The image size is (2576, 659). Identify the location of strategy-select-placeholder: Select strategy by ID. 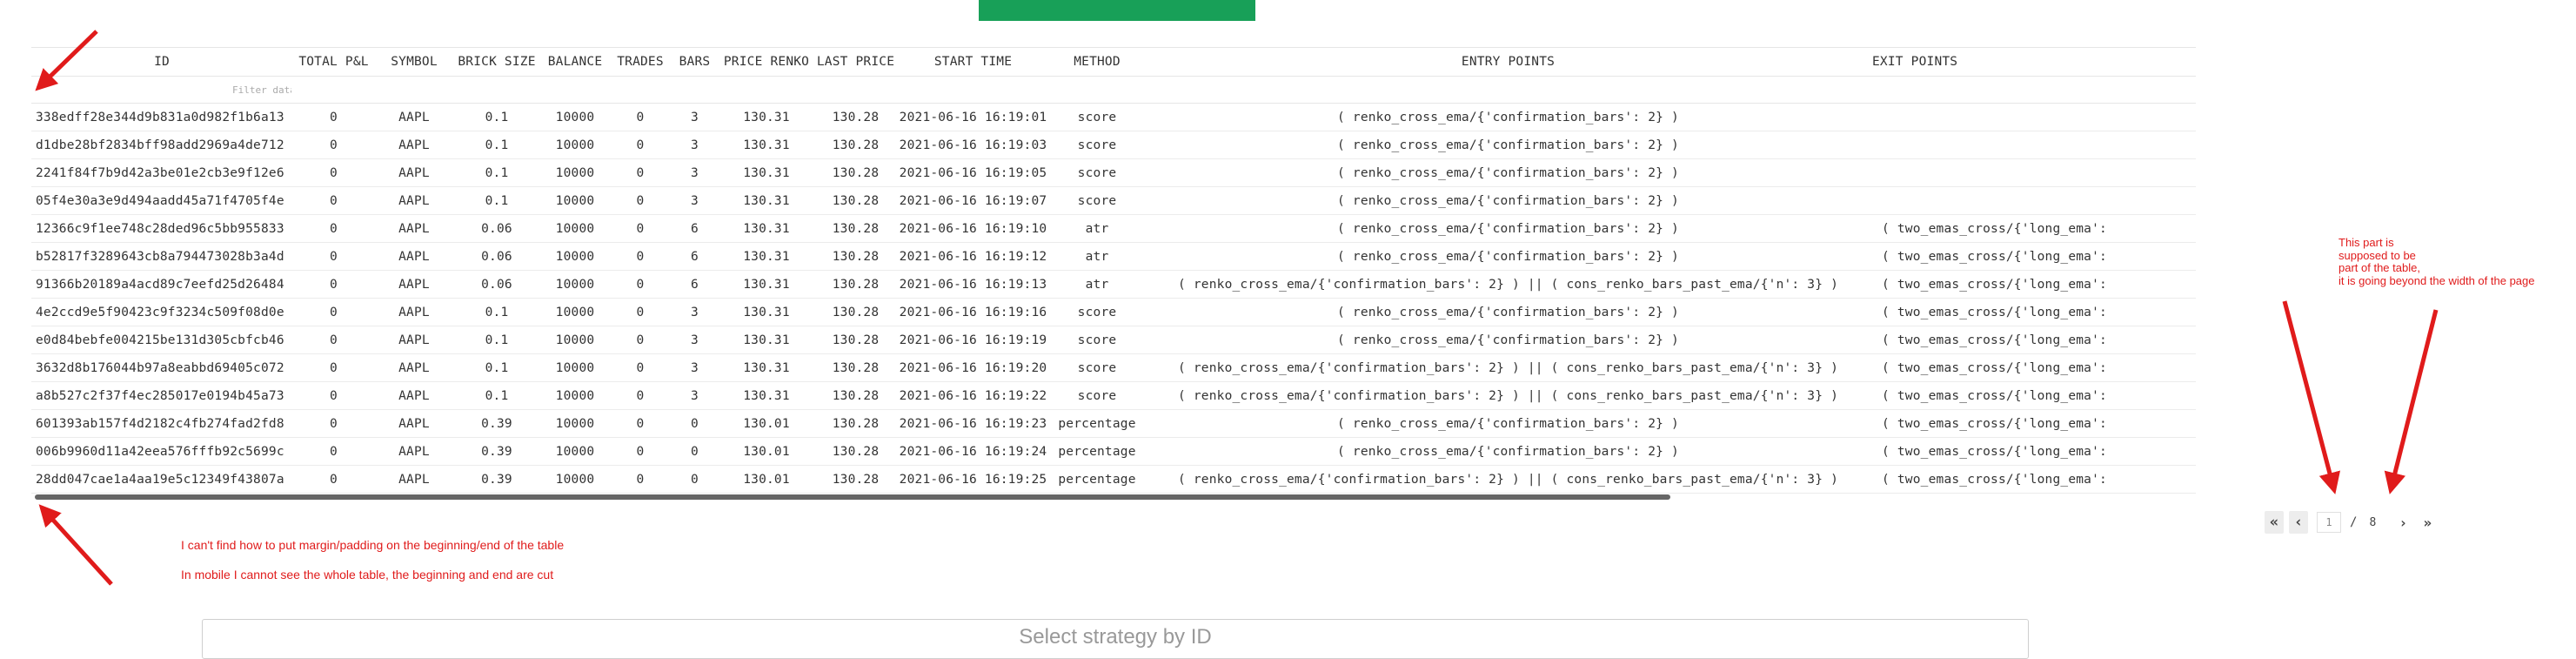
(1115, 637).